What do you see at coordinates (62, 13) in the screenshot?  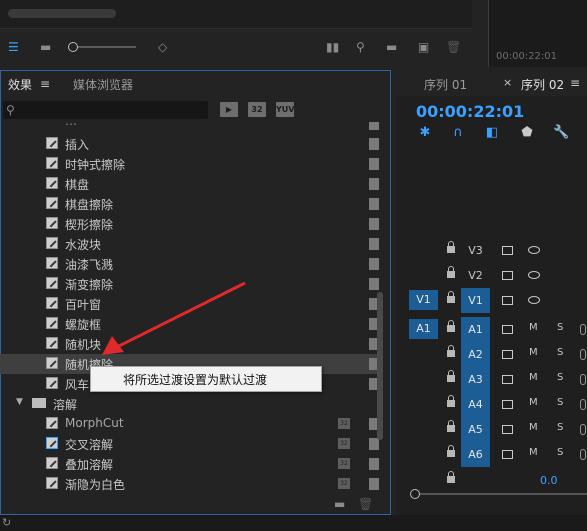 I see `project-horizontal-scrollbar` at bounding box center [62, 13].